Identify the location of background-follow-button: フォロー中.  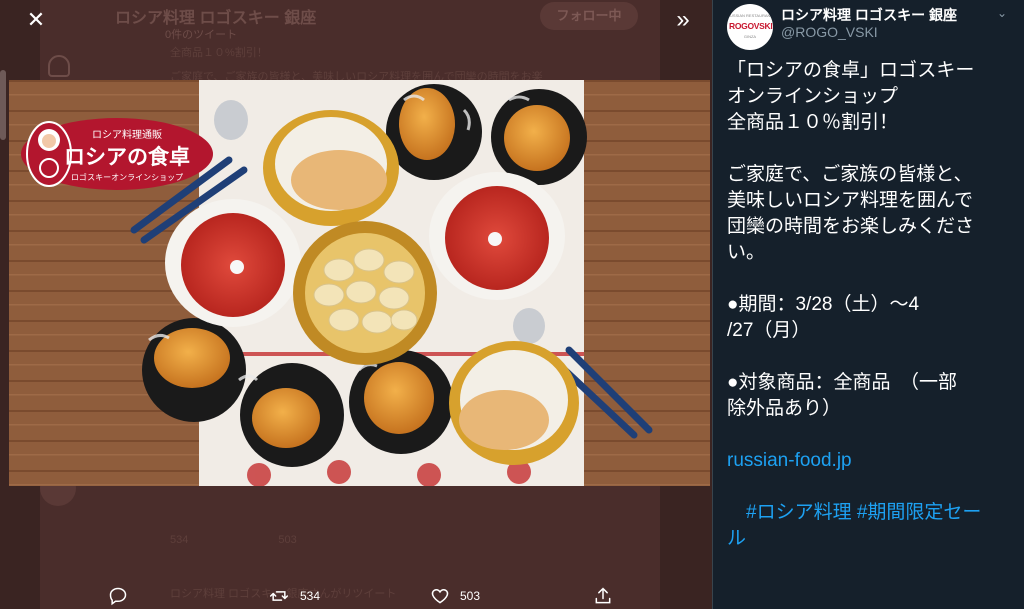
(589, 16).